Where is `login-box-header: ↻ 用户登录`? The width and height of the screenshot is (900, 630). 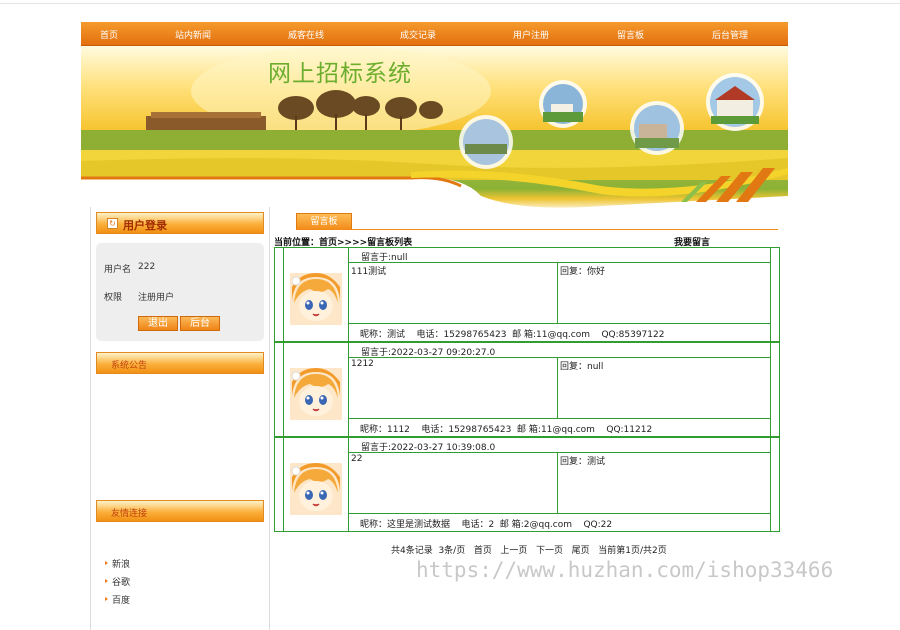
login-box-header: ↻ 用户登录 is located at coordinates (180, 223).